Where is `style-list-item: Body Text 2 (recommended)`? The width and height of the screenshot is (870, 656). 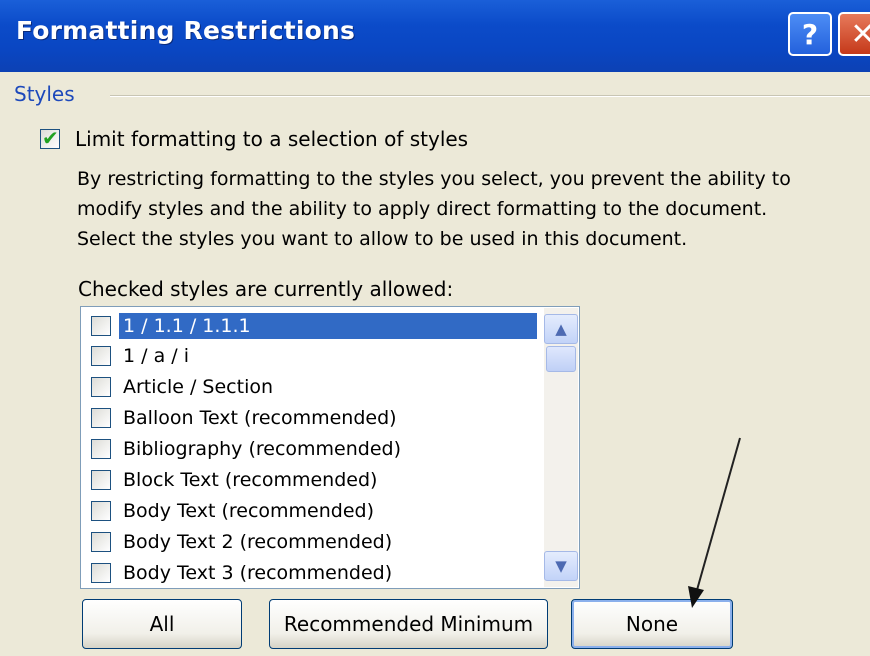 style-list-item: Body Text 2 (recommended) is located at coordinates (311, 542).